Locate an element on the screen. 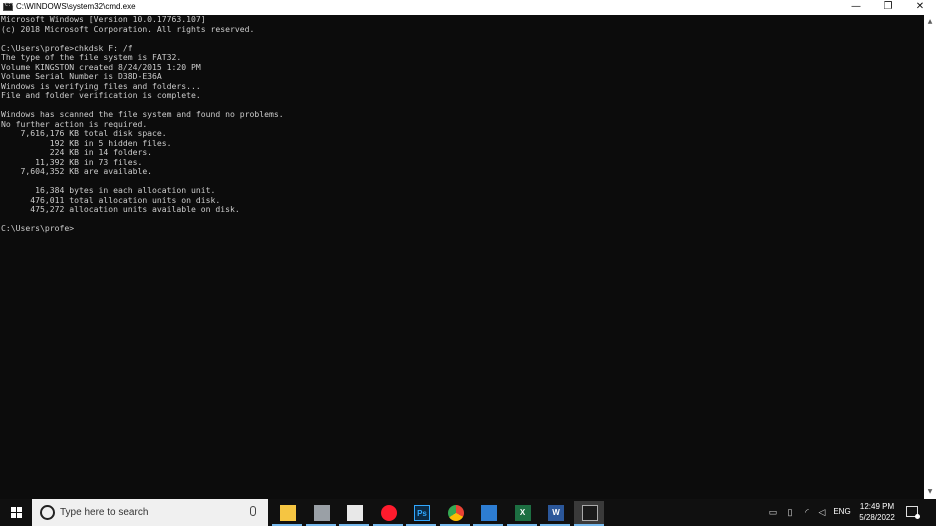 The image size is (936, 526). taskbar-search-box: Type here to search is located at coordinates (150, 512).